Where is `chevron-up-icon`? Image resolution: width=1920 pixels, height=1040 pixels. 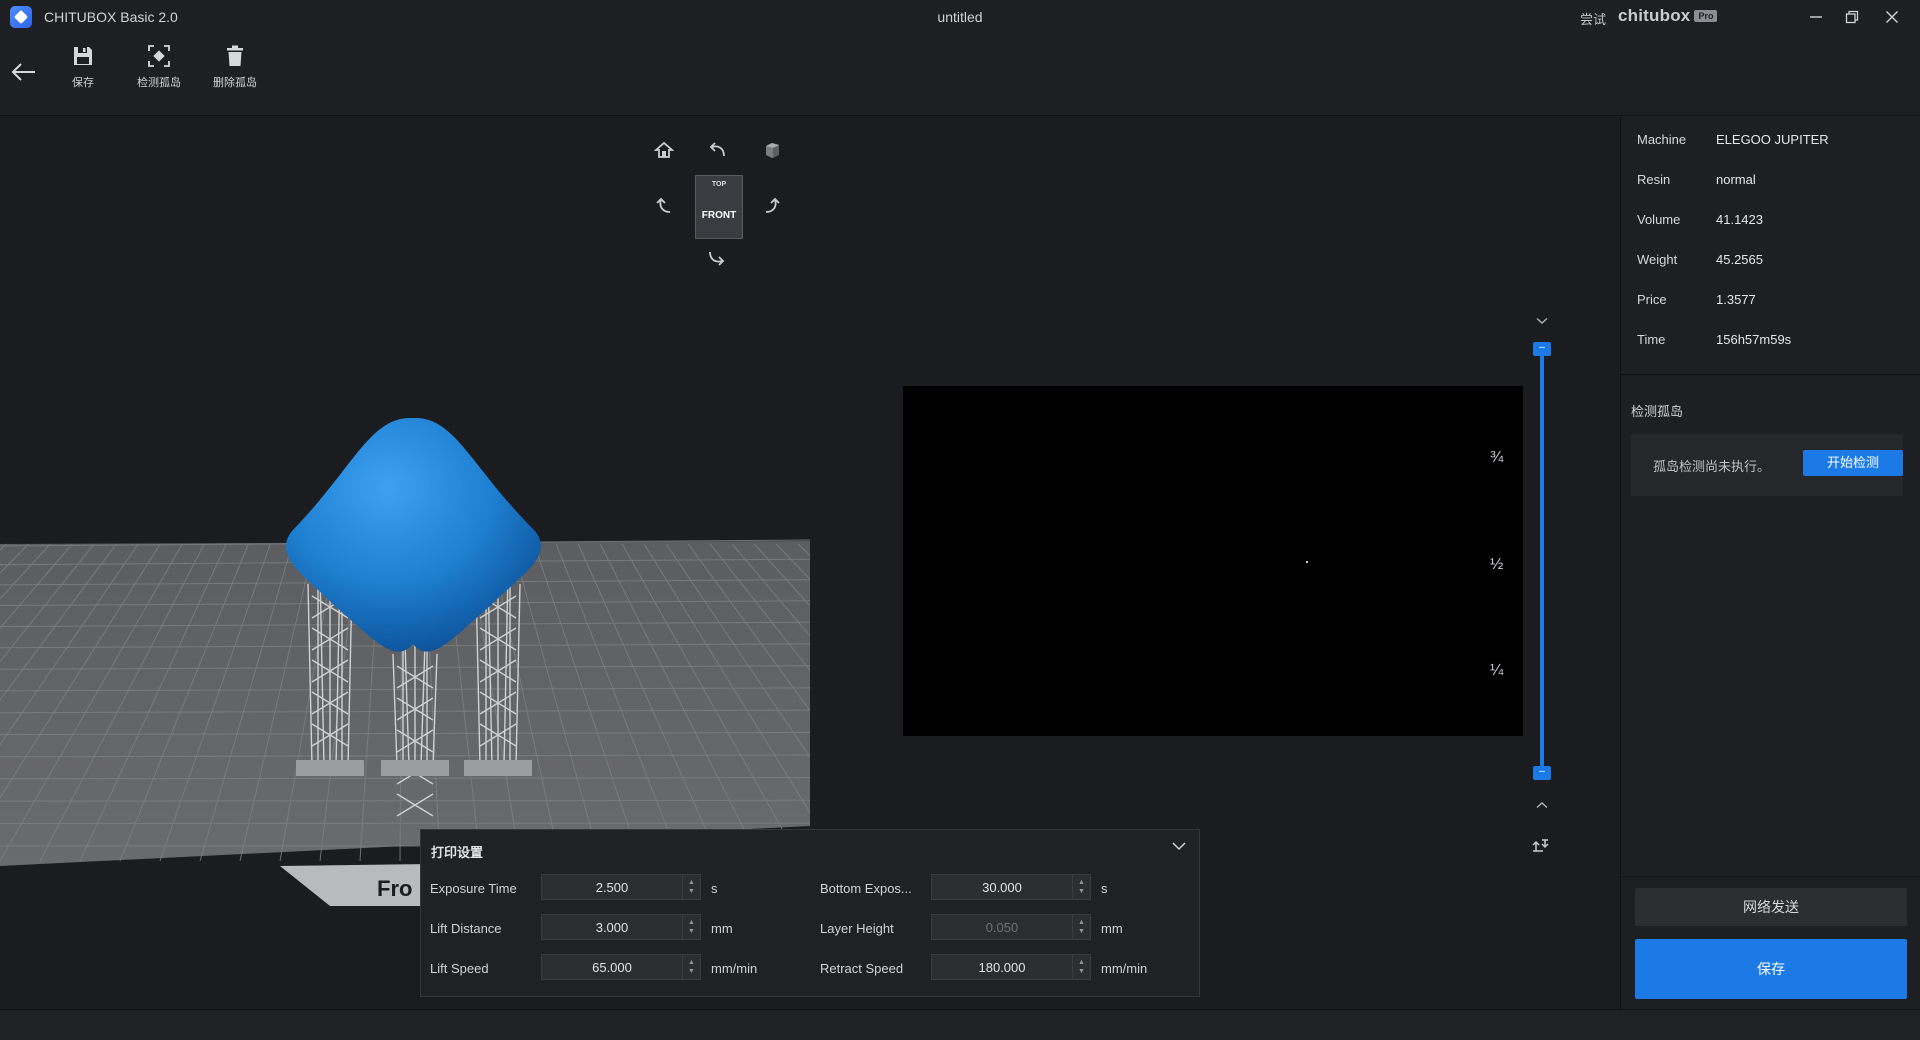
chevron-up-icon is located at coordinates (1542, 805).